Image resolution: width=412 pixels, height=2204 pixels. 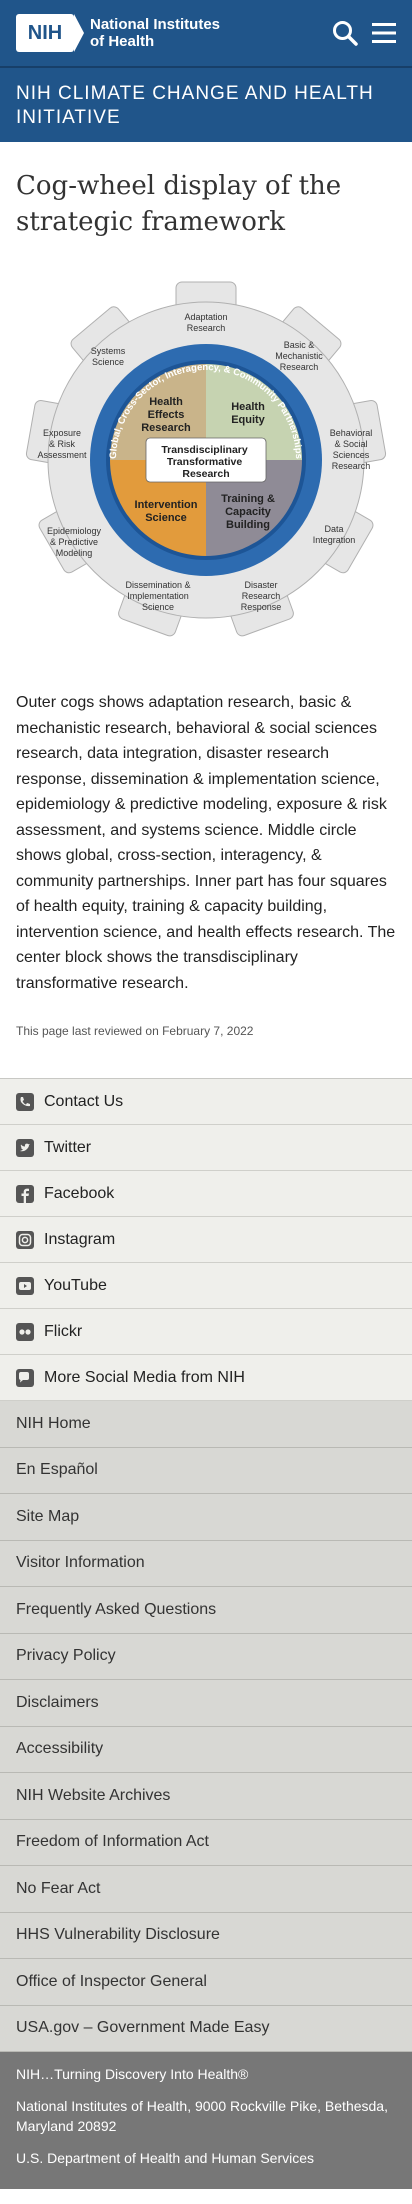 I want to click on logo-text: National Institutes of Health, so click(x=155, y=33).